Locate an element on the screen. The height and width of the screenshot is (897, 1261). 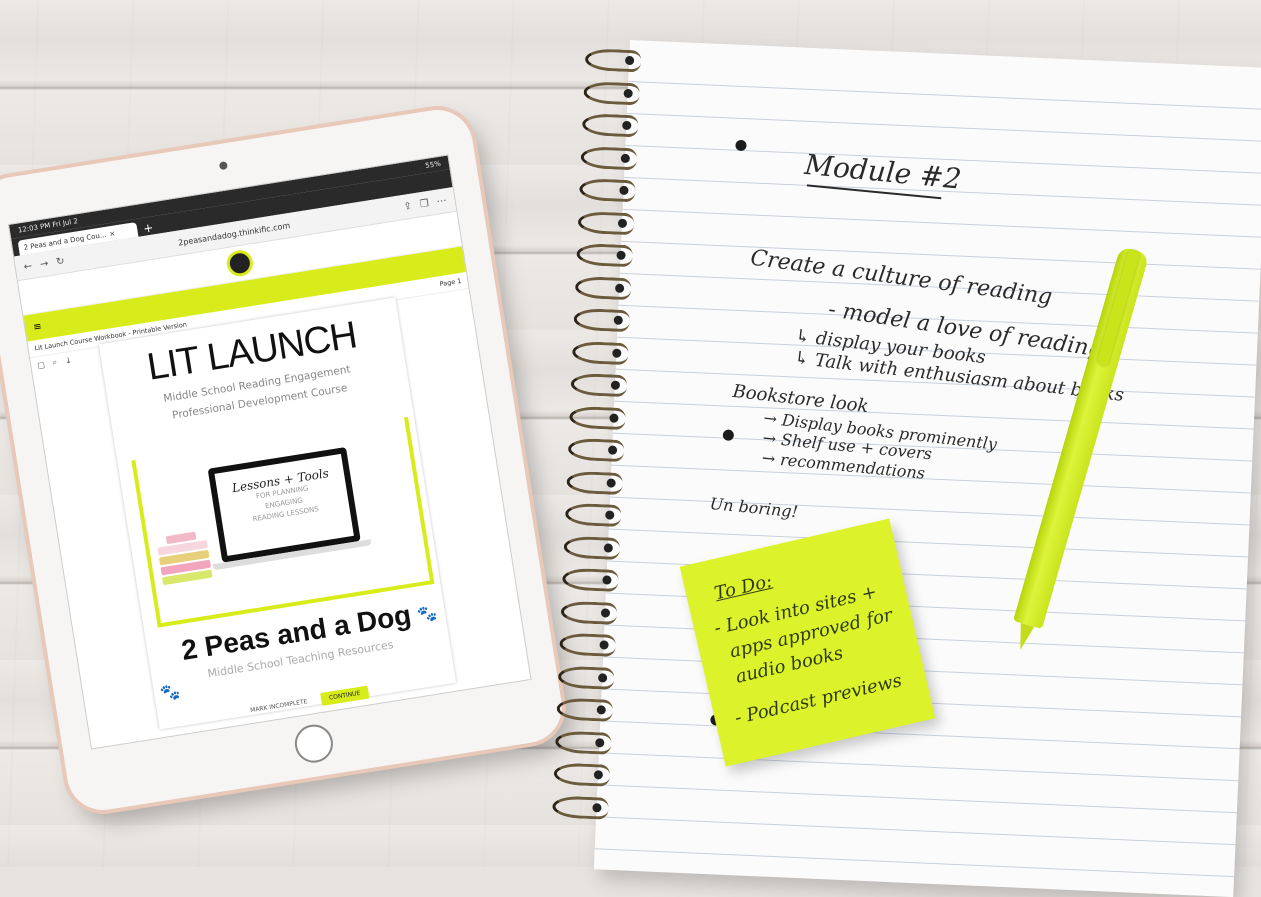
note-line: Un boring! is located at coordinates (753, 507).